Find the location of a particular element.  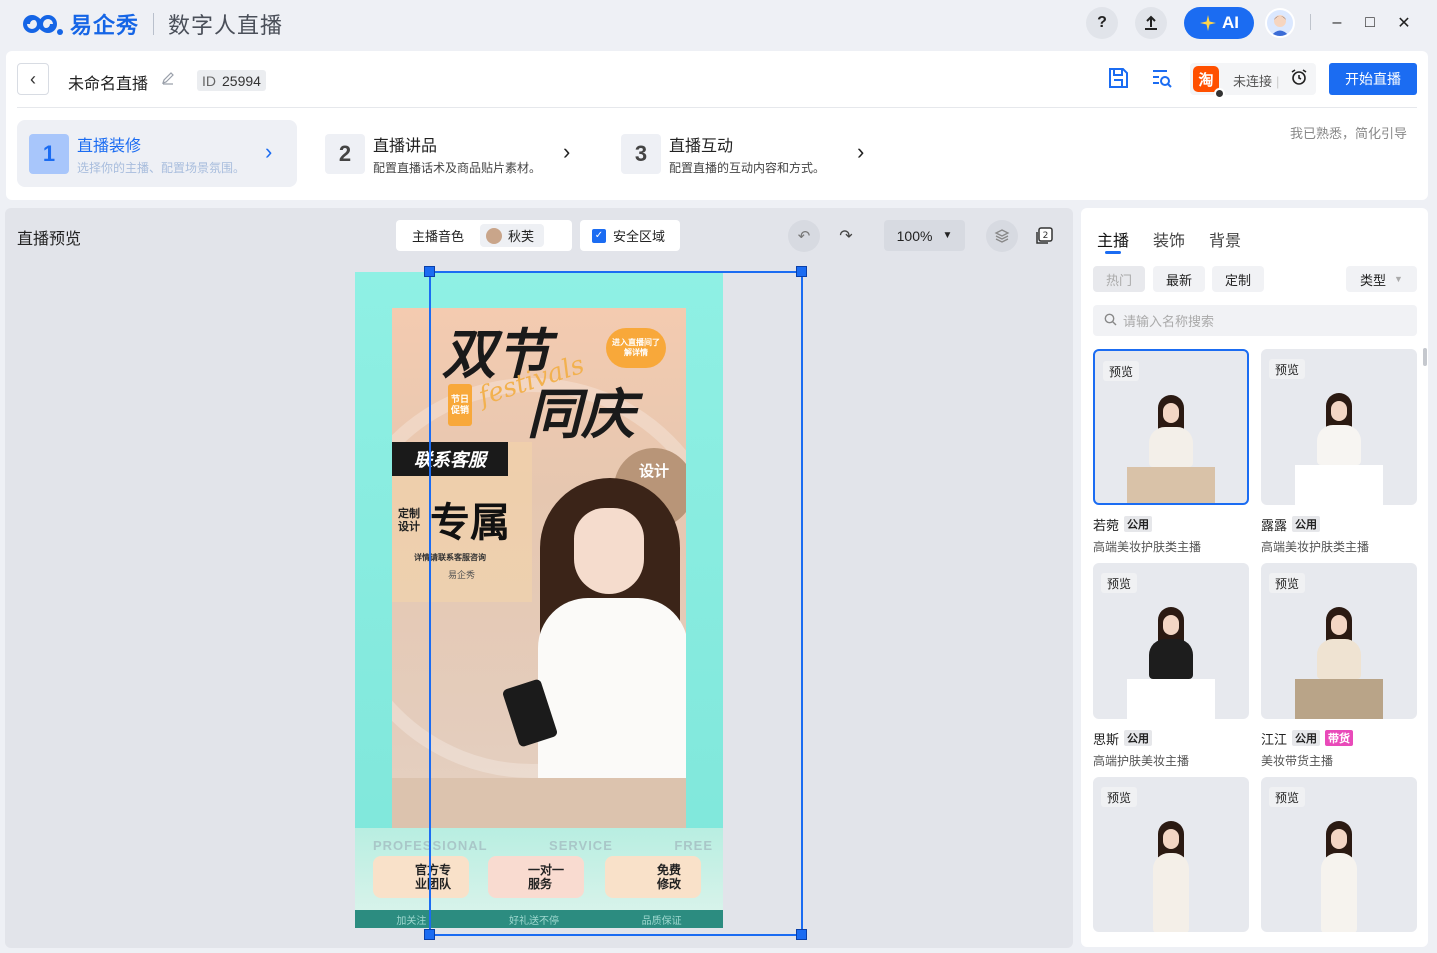

preview-title: 直播预览 is located at coordinates (49, 239).